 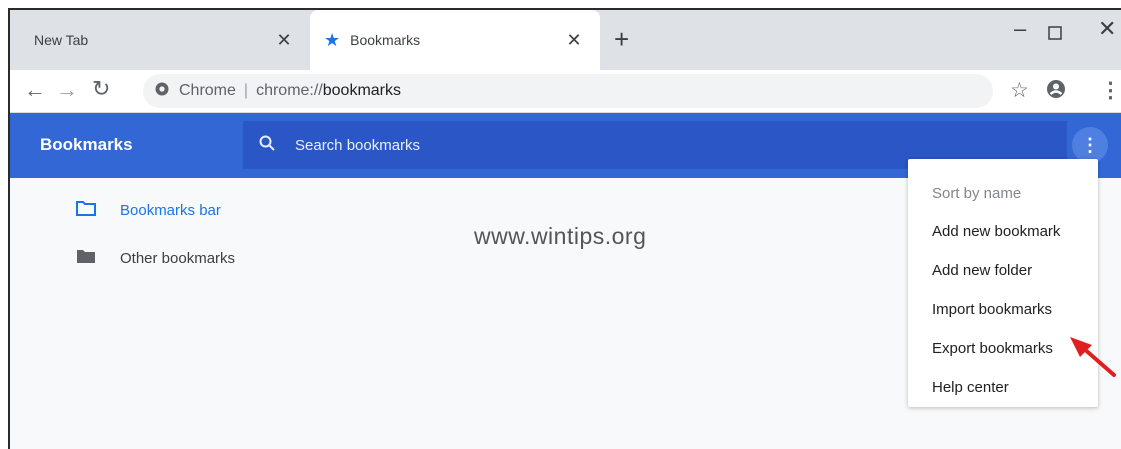 What do you see at coordinates (207, 90) in the screenshot?
I see `site-chip: Chrome` at bounding box center [207, 90].